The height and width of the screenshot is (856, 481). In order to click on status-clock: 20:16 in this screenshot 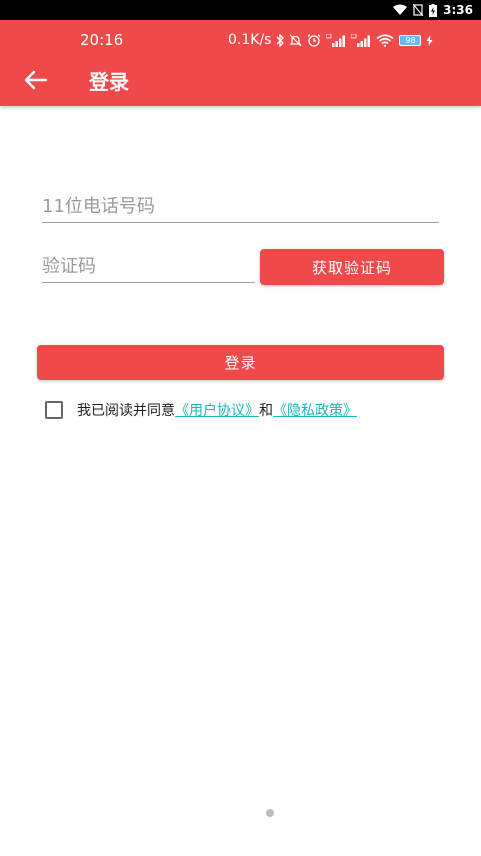, I will do `click(102, 40)`.